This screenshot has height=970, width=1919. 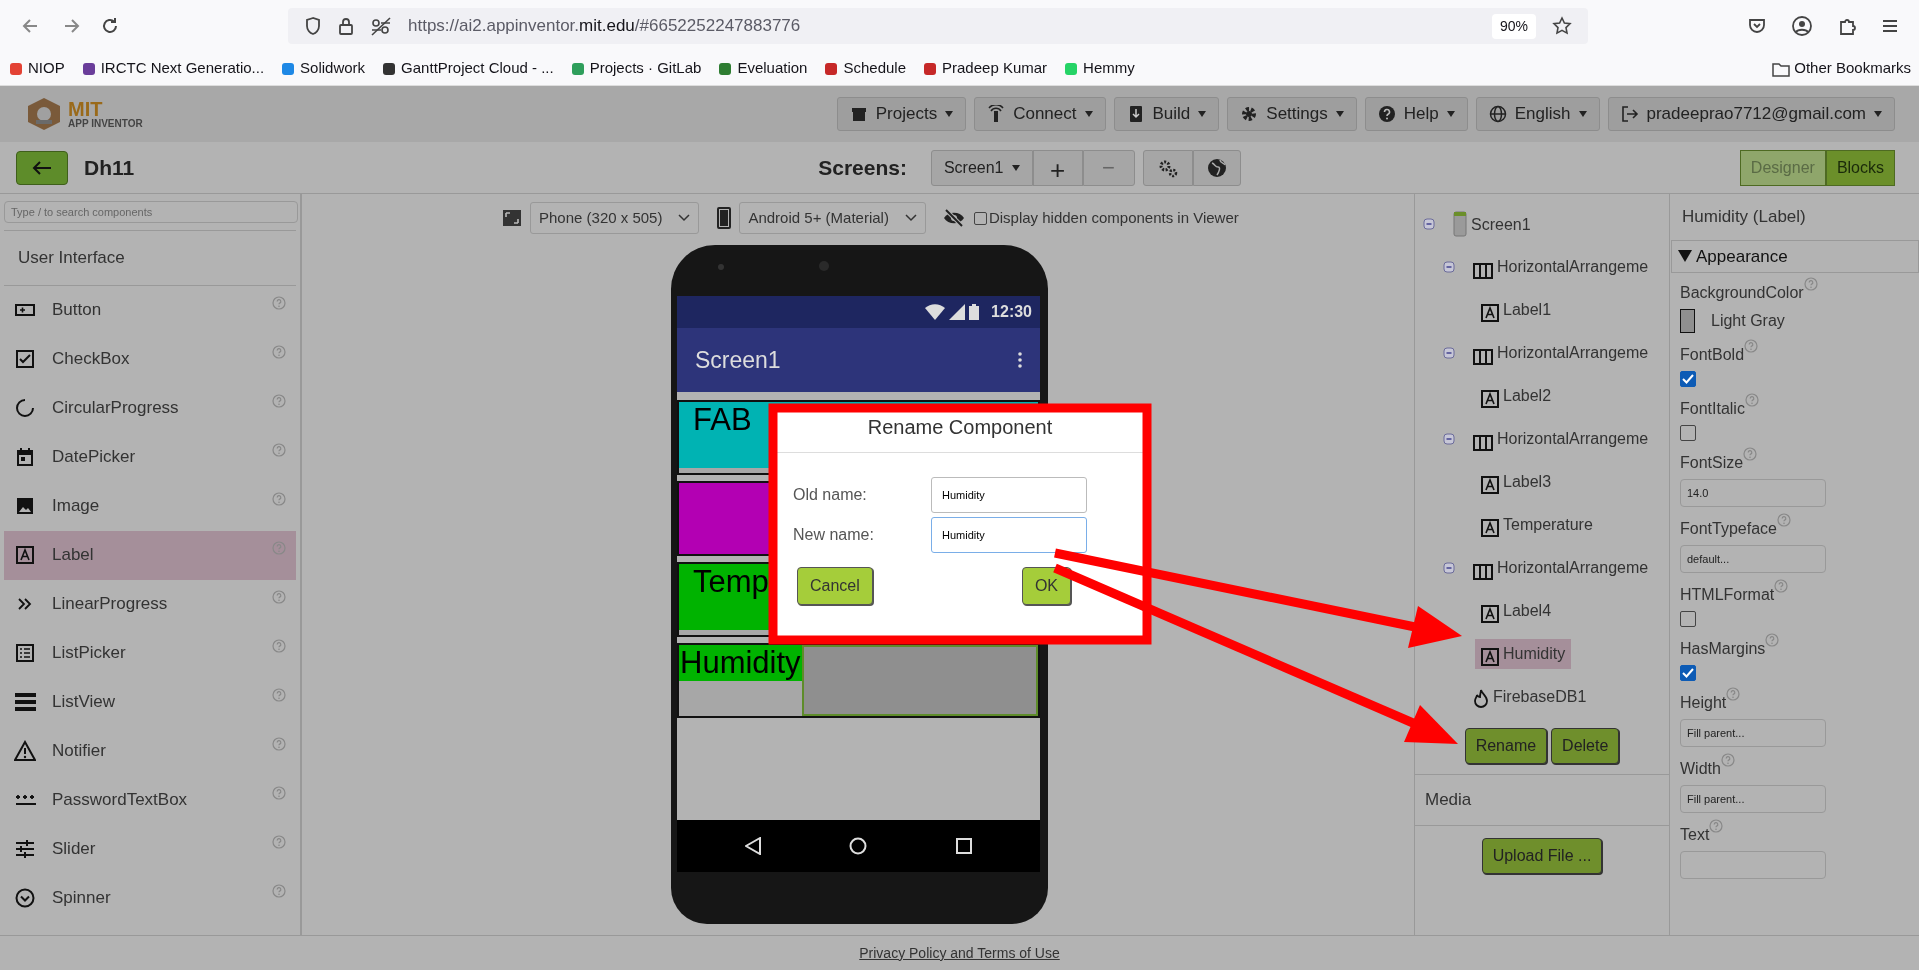 I want to click on component-button: Delete, so click(x=1585, y=746).